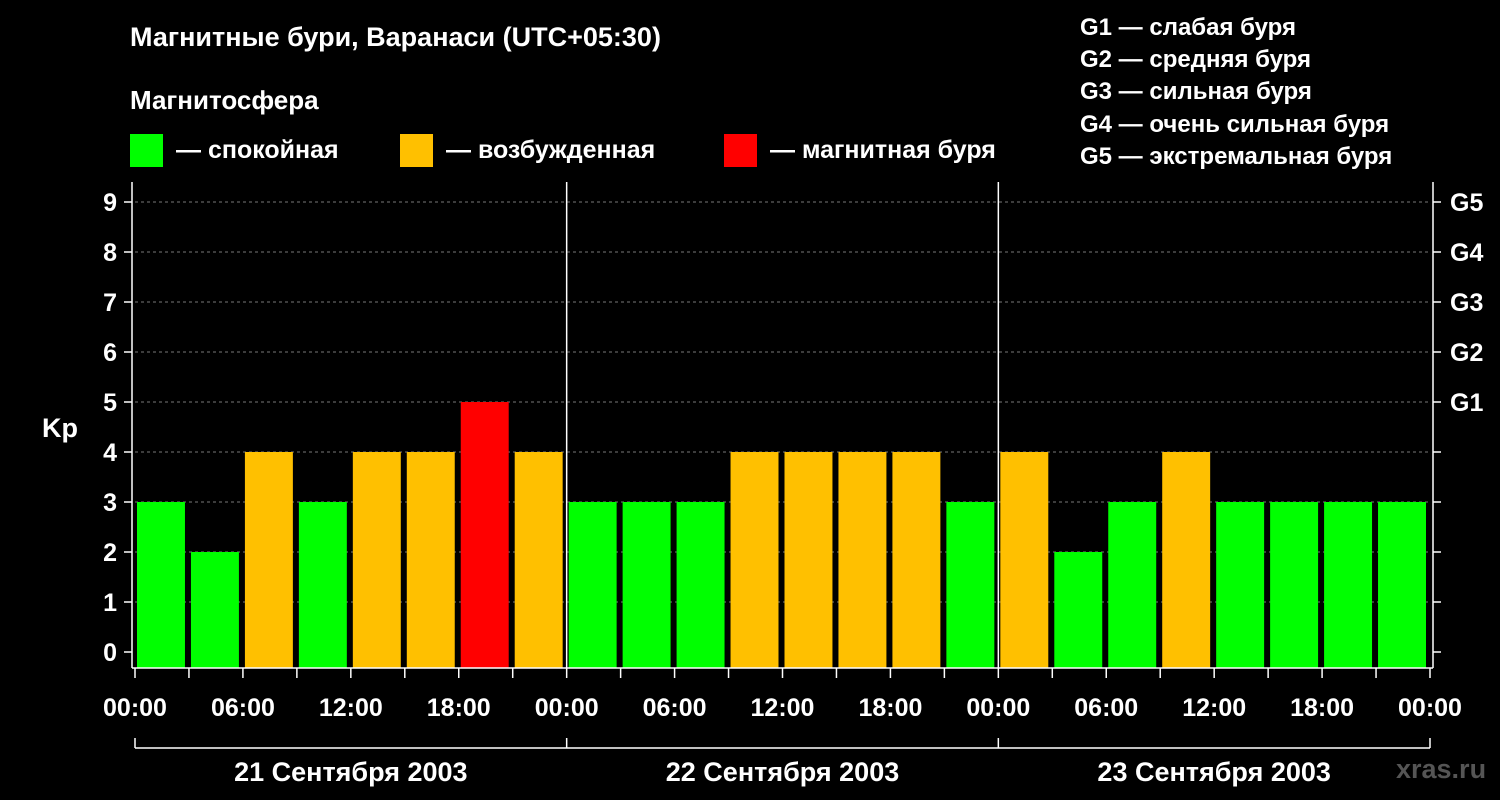  What do you see at coordinates (110, 403) in the screenshot?
I see `y-tick-label-5: 5` at bounding box center [110, 403].